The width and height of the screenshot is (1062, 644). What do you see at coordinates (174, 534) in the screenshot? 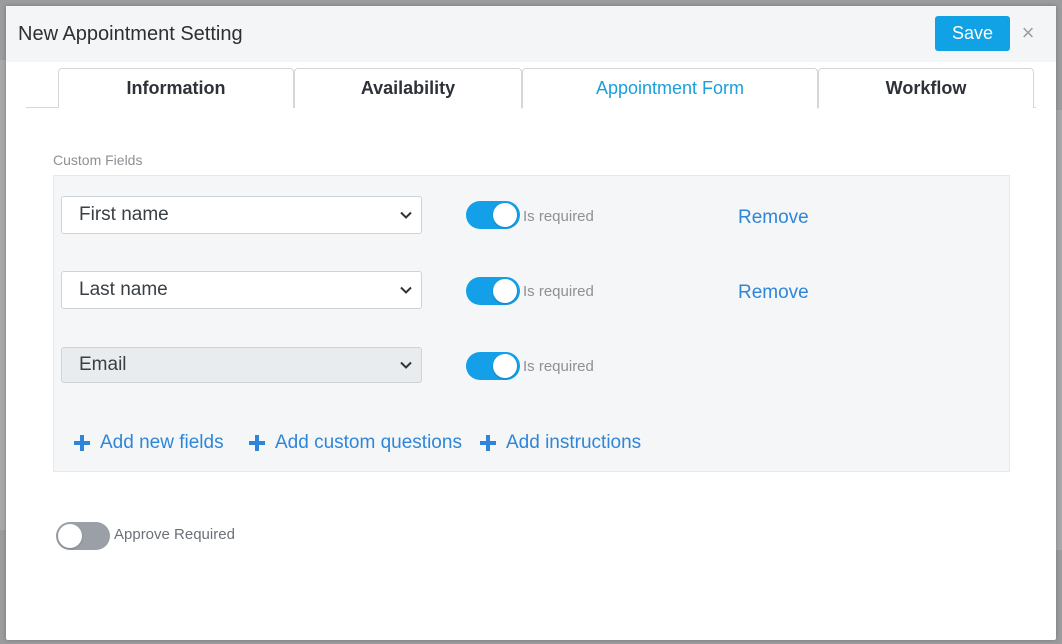
I see `approve-required-label: Approve Required` at bounding box center [174, 534].